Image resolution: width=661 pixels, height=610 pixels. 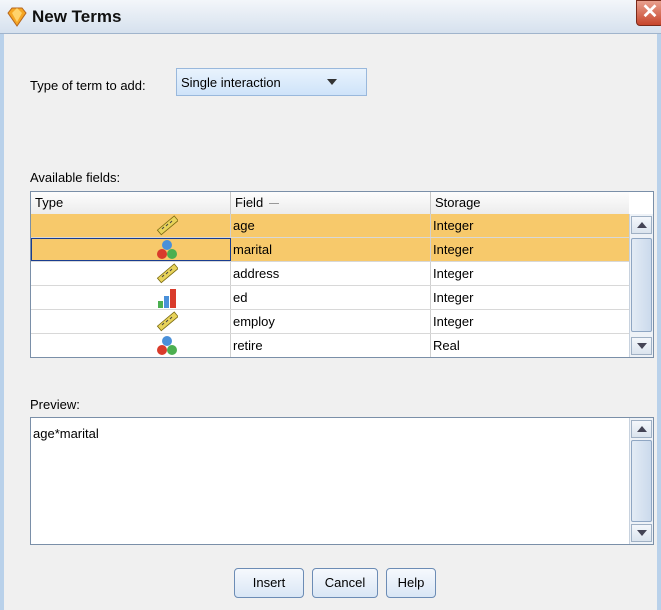 I want to click on table-row: retire Real, so click(x=330, y=346).